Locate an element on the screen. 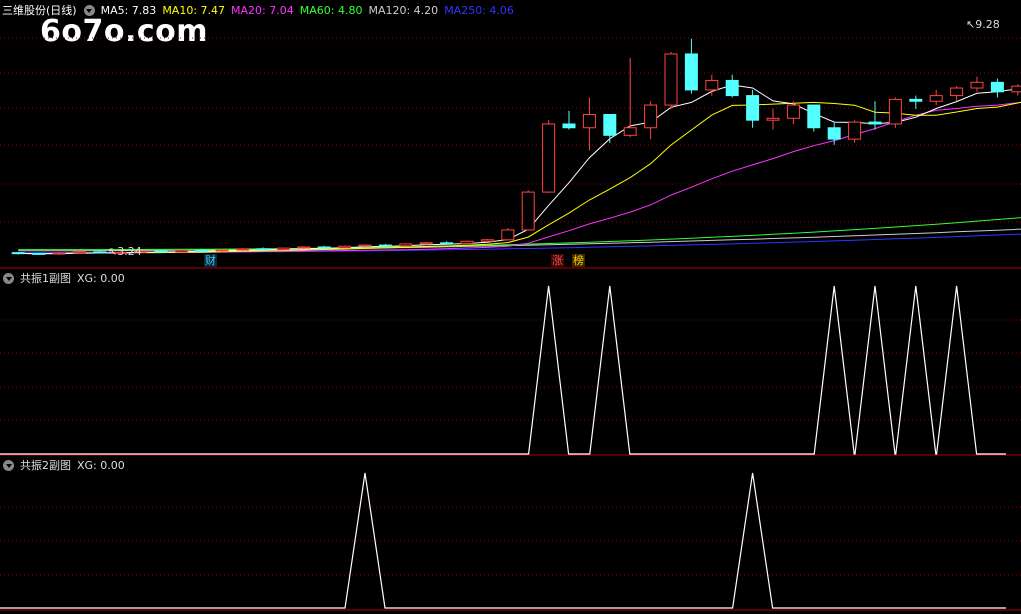 The image size is (1021, 614). low-arrow-icon: ↖ is located at coordinates (113, 251).